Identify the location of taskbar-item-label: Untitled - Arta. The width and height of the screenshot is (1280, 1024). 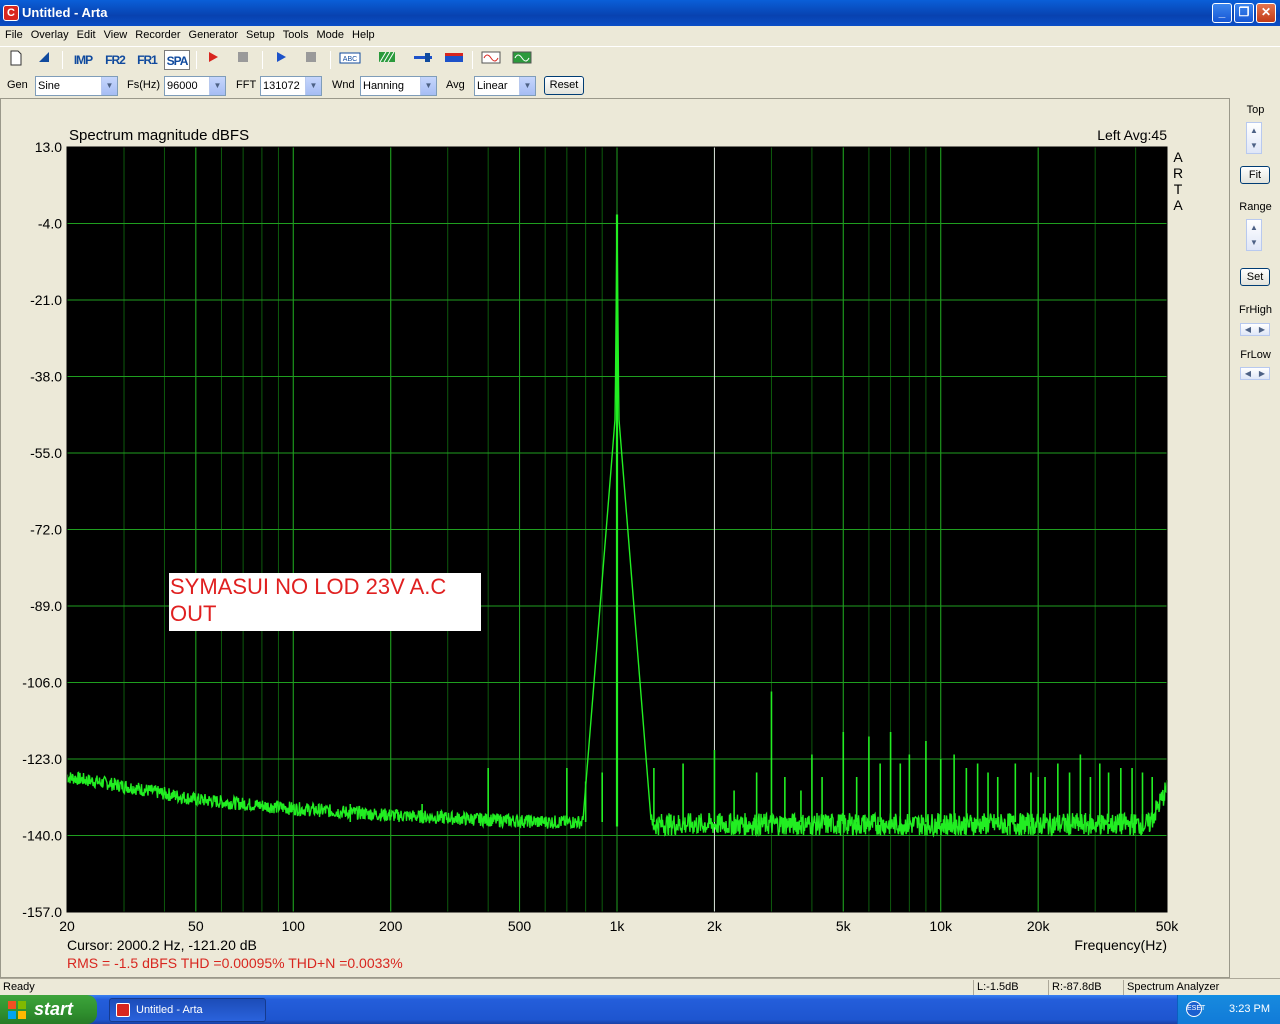
(169, 1010).